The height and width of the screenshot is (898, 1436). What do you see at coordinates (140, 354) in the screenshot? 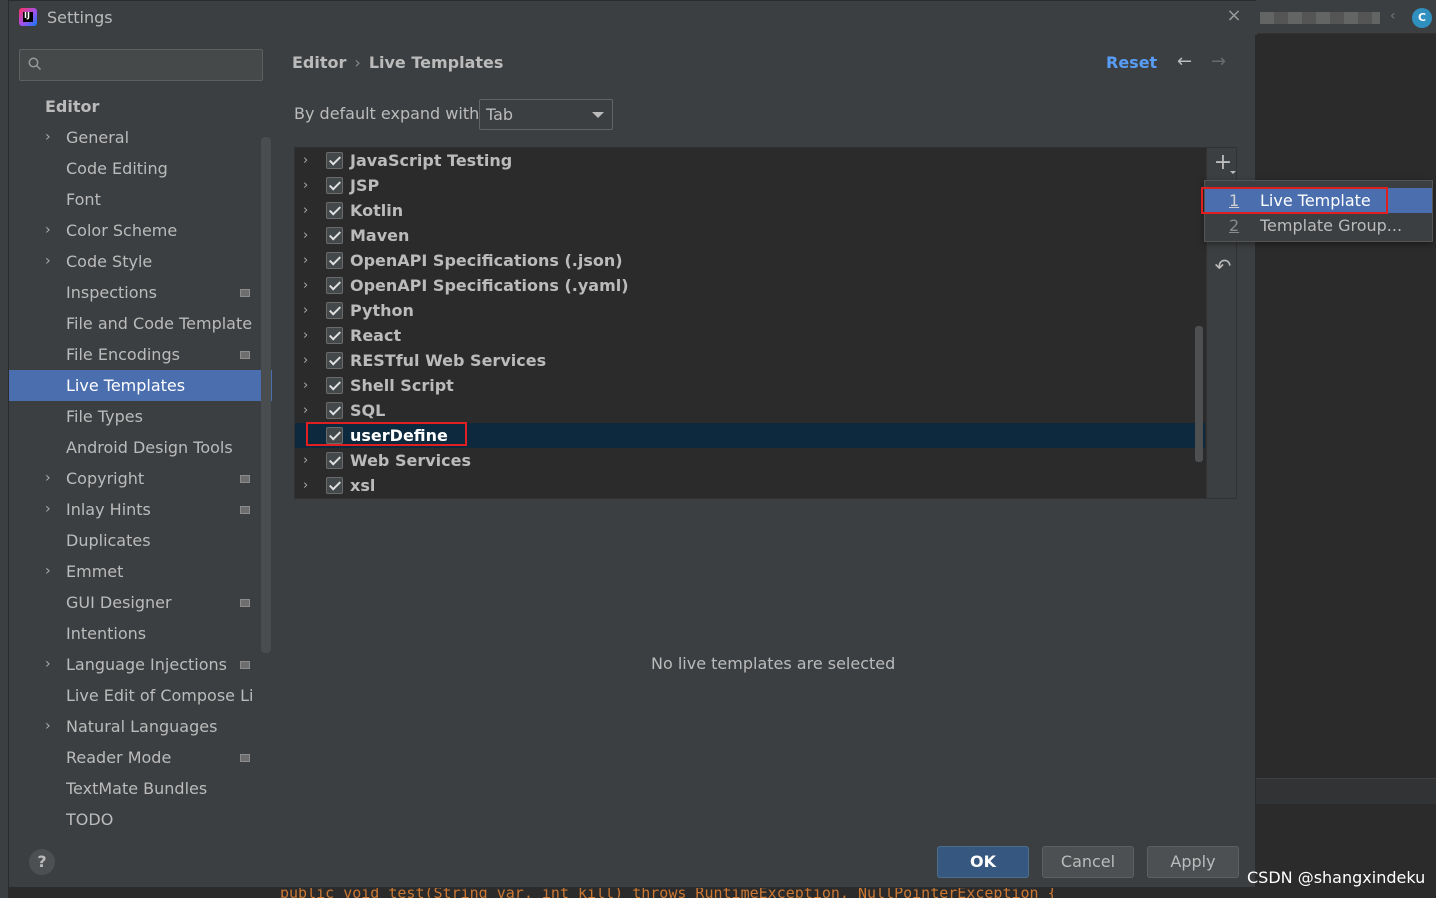
I see `sidebar-item: File Encodings` at bounding box center [140, 354].